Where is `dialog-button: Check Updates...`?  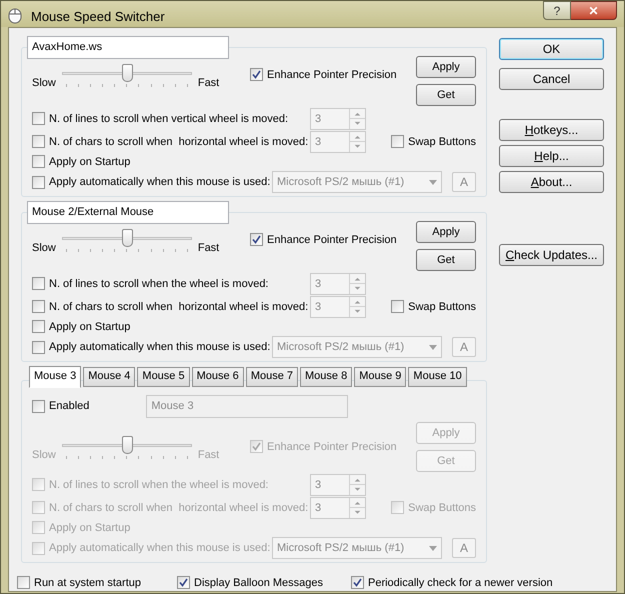 dialog-button: Check Updates... is located at coordinates (551, 255).